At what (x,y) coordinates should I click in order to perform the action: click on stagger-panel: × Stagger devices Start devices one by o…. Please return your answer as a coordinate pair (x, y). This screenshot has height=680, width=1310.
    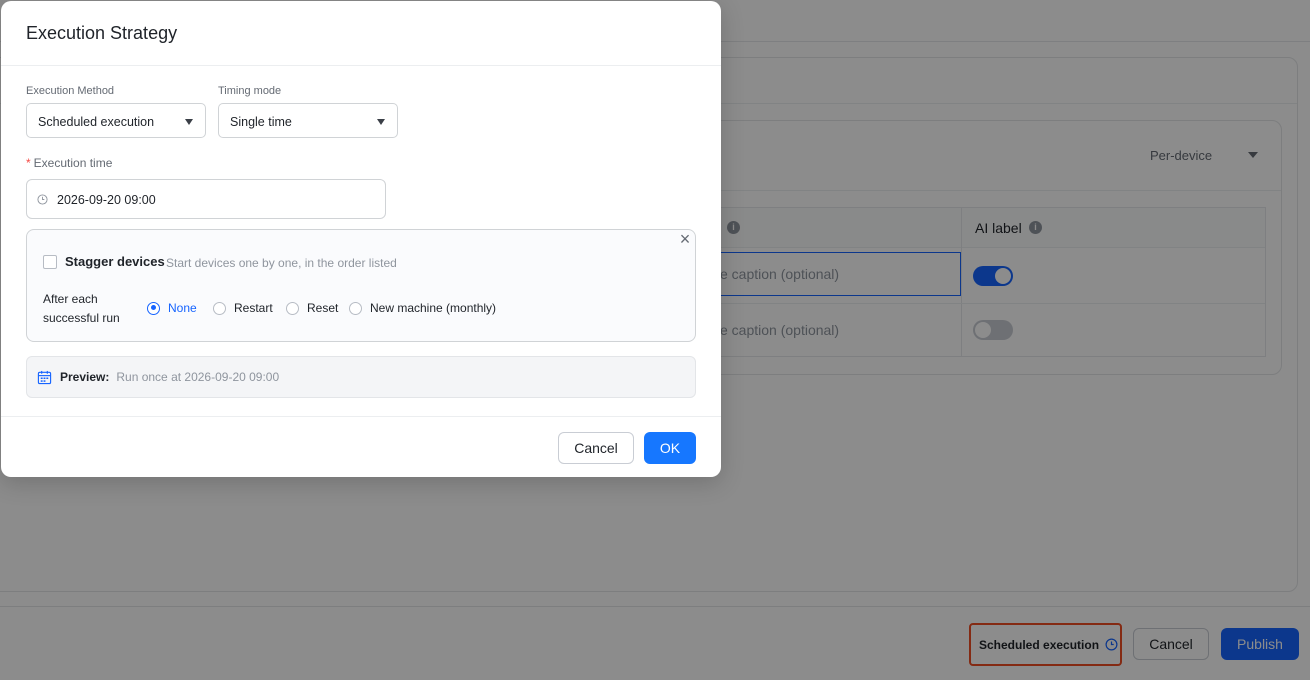
    Looking at the image, I should click on (361, 285).